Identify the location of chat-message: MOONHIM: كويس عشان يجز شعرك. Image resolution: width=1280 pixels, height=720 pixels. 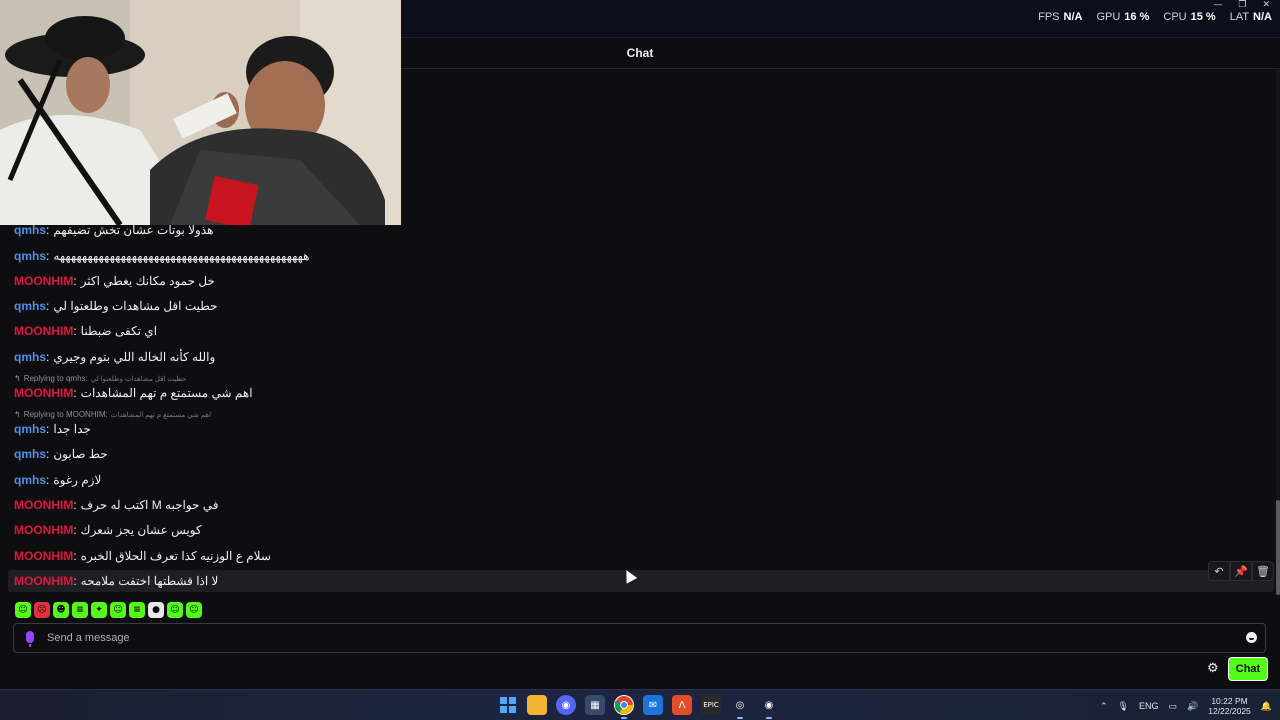
(641, 530).